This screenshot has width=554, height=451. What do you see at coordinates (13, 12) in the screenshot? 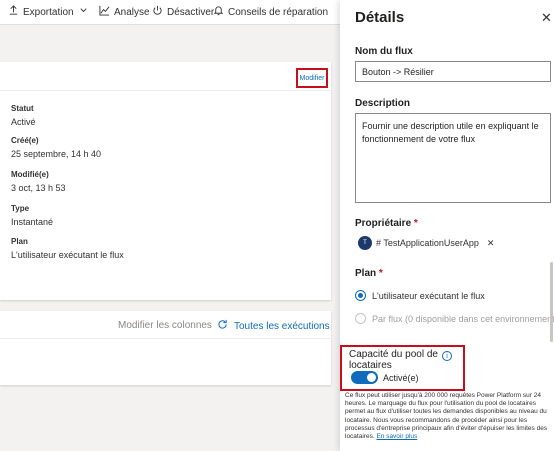
I see `export-icon` at bounding box center [13, 12].